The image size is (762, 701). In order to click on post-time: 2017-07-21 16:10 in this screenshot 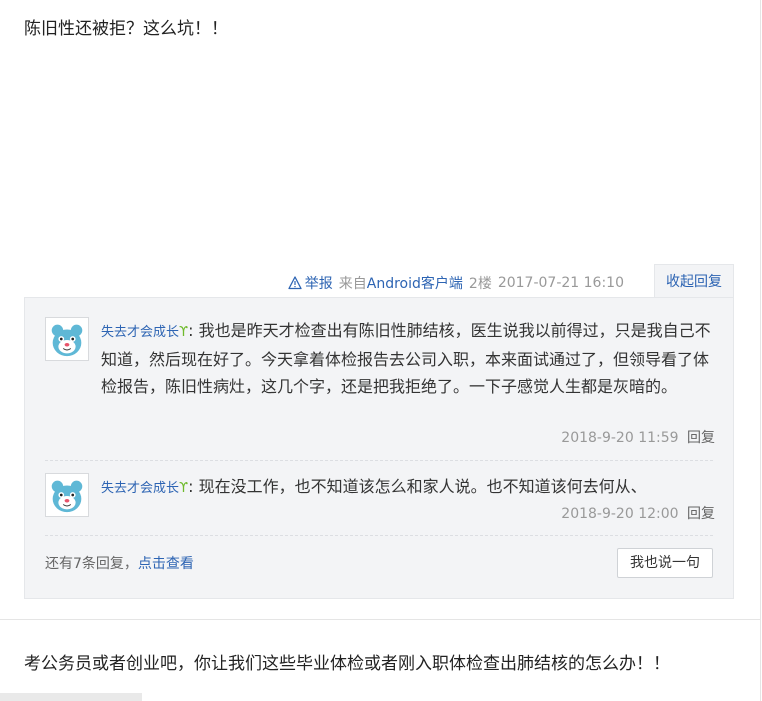, I will do `click(560, 283)`.